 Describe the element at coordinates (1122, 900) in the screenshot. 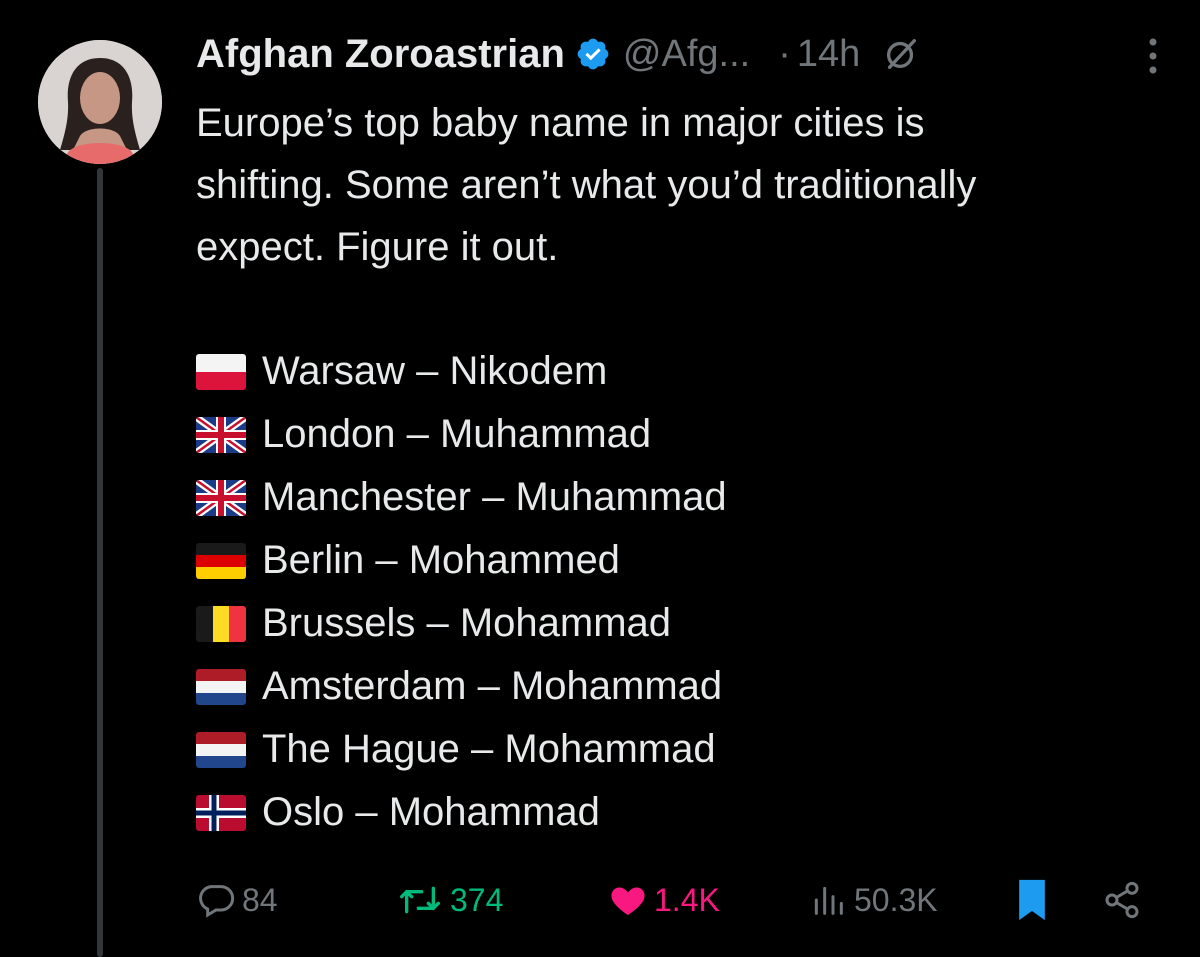

I see `share-icon` at that location.